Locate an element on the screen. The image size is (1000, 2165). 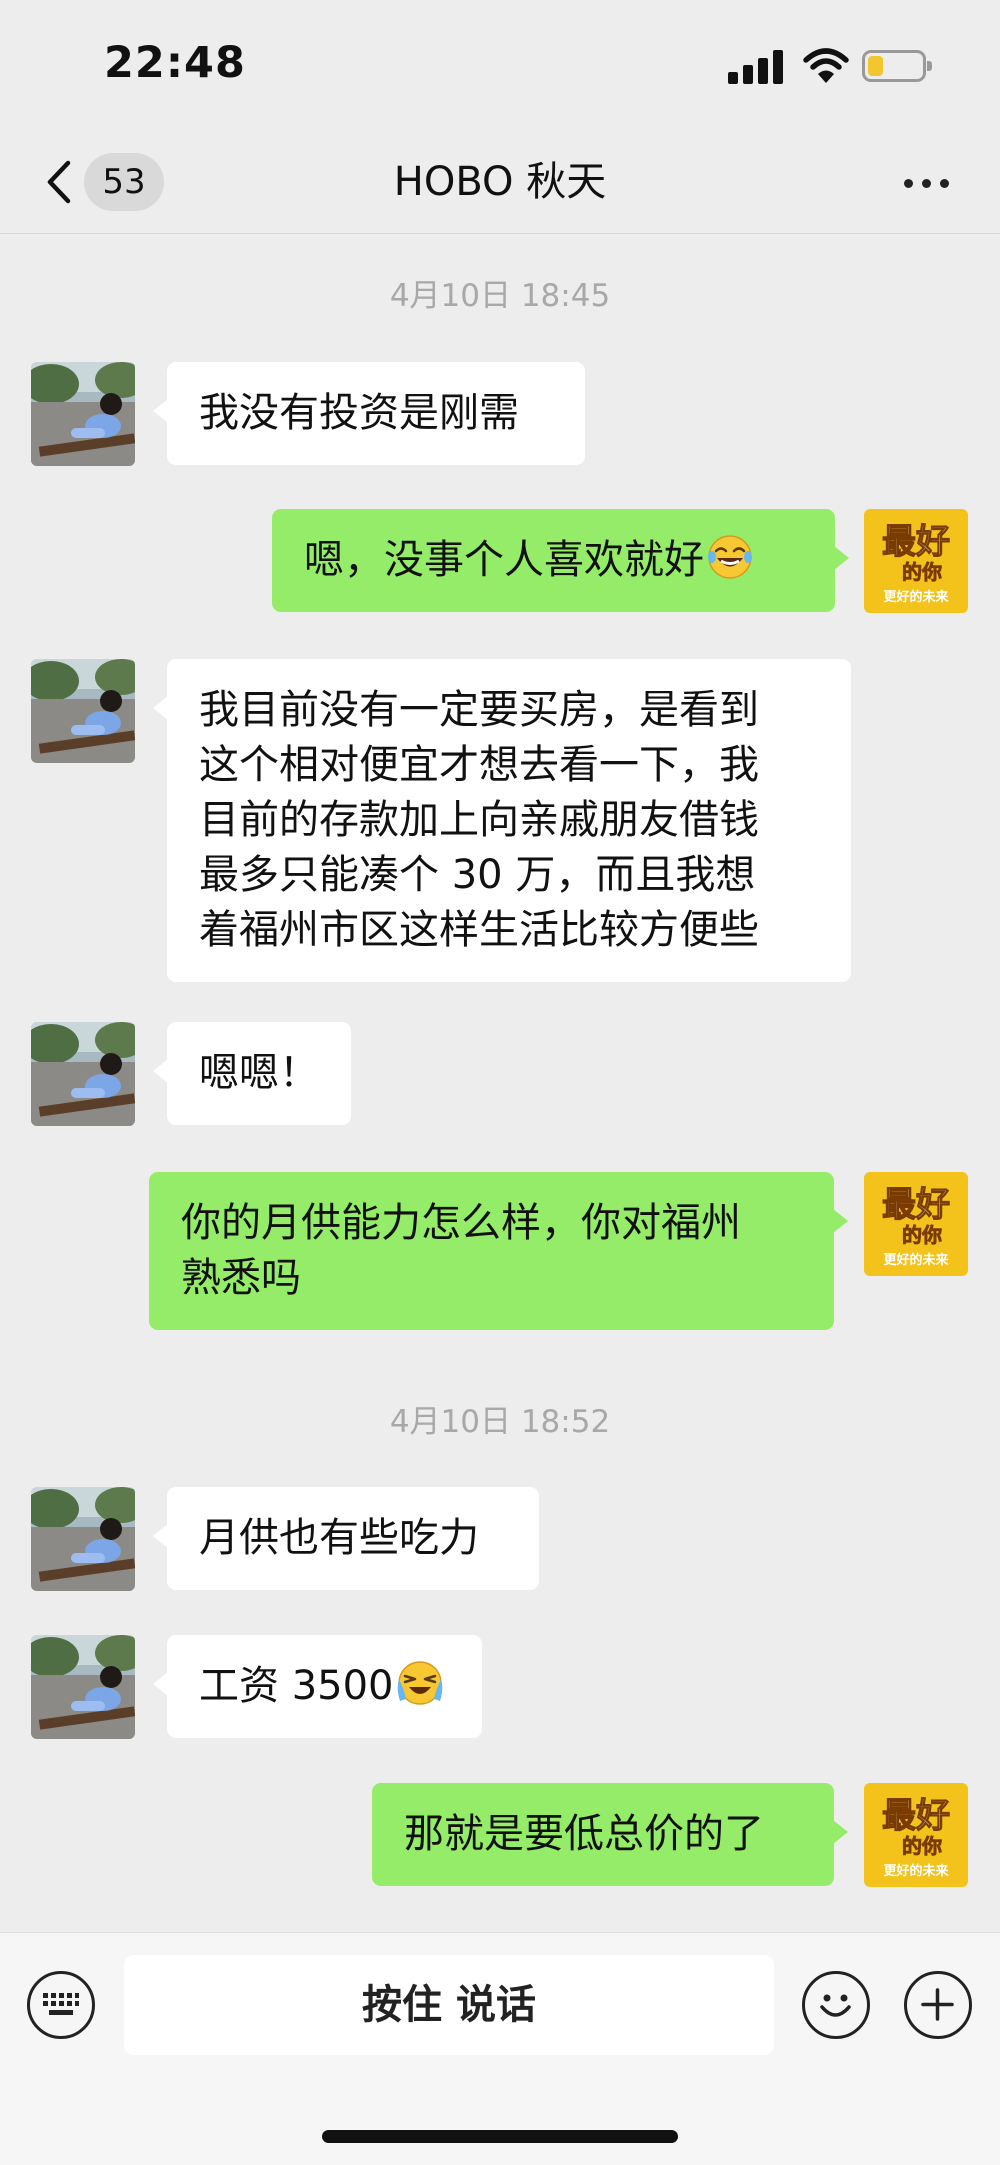
crying-laughing-emoji-icon is located at coordinates (419, 1683).